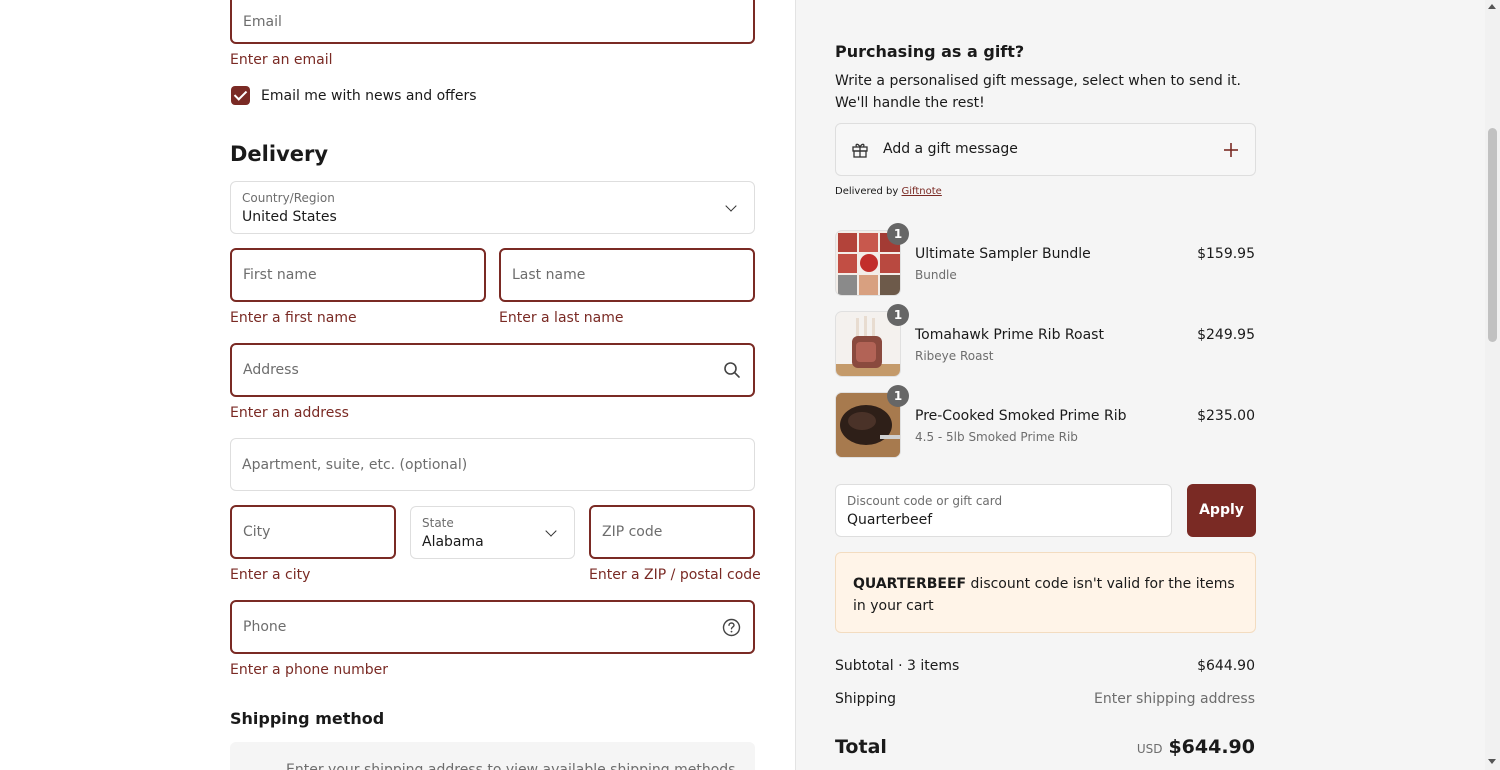 The width and height of the screenshot is (1500, 770). Describe the element at coordinates (1492, 6) in the screenshot. I see `scroll-up-arrow-icon` at that location.